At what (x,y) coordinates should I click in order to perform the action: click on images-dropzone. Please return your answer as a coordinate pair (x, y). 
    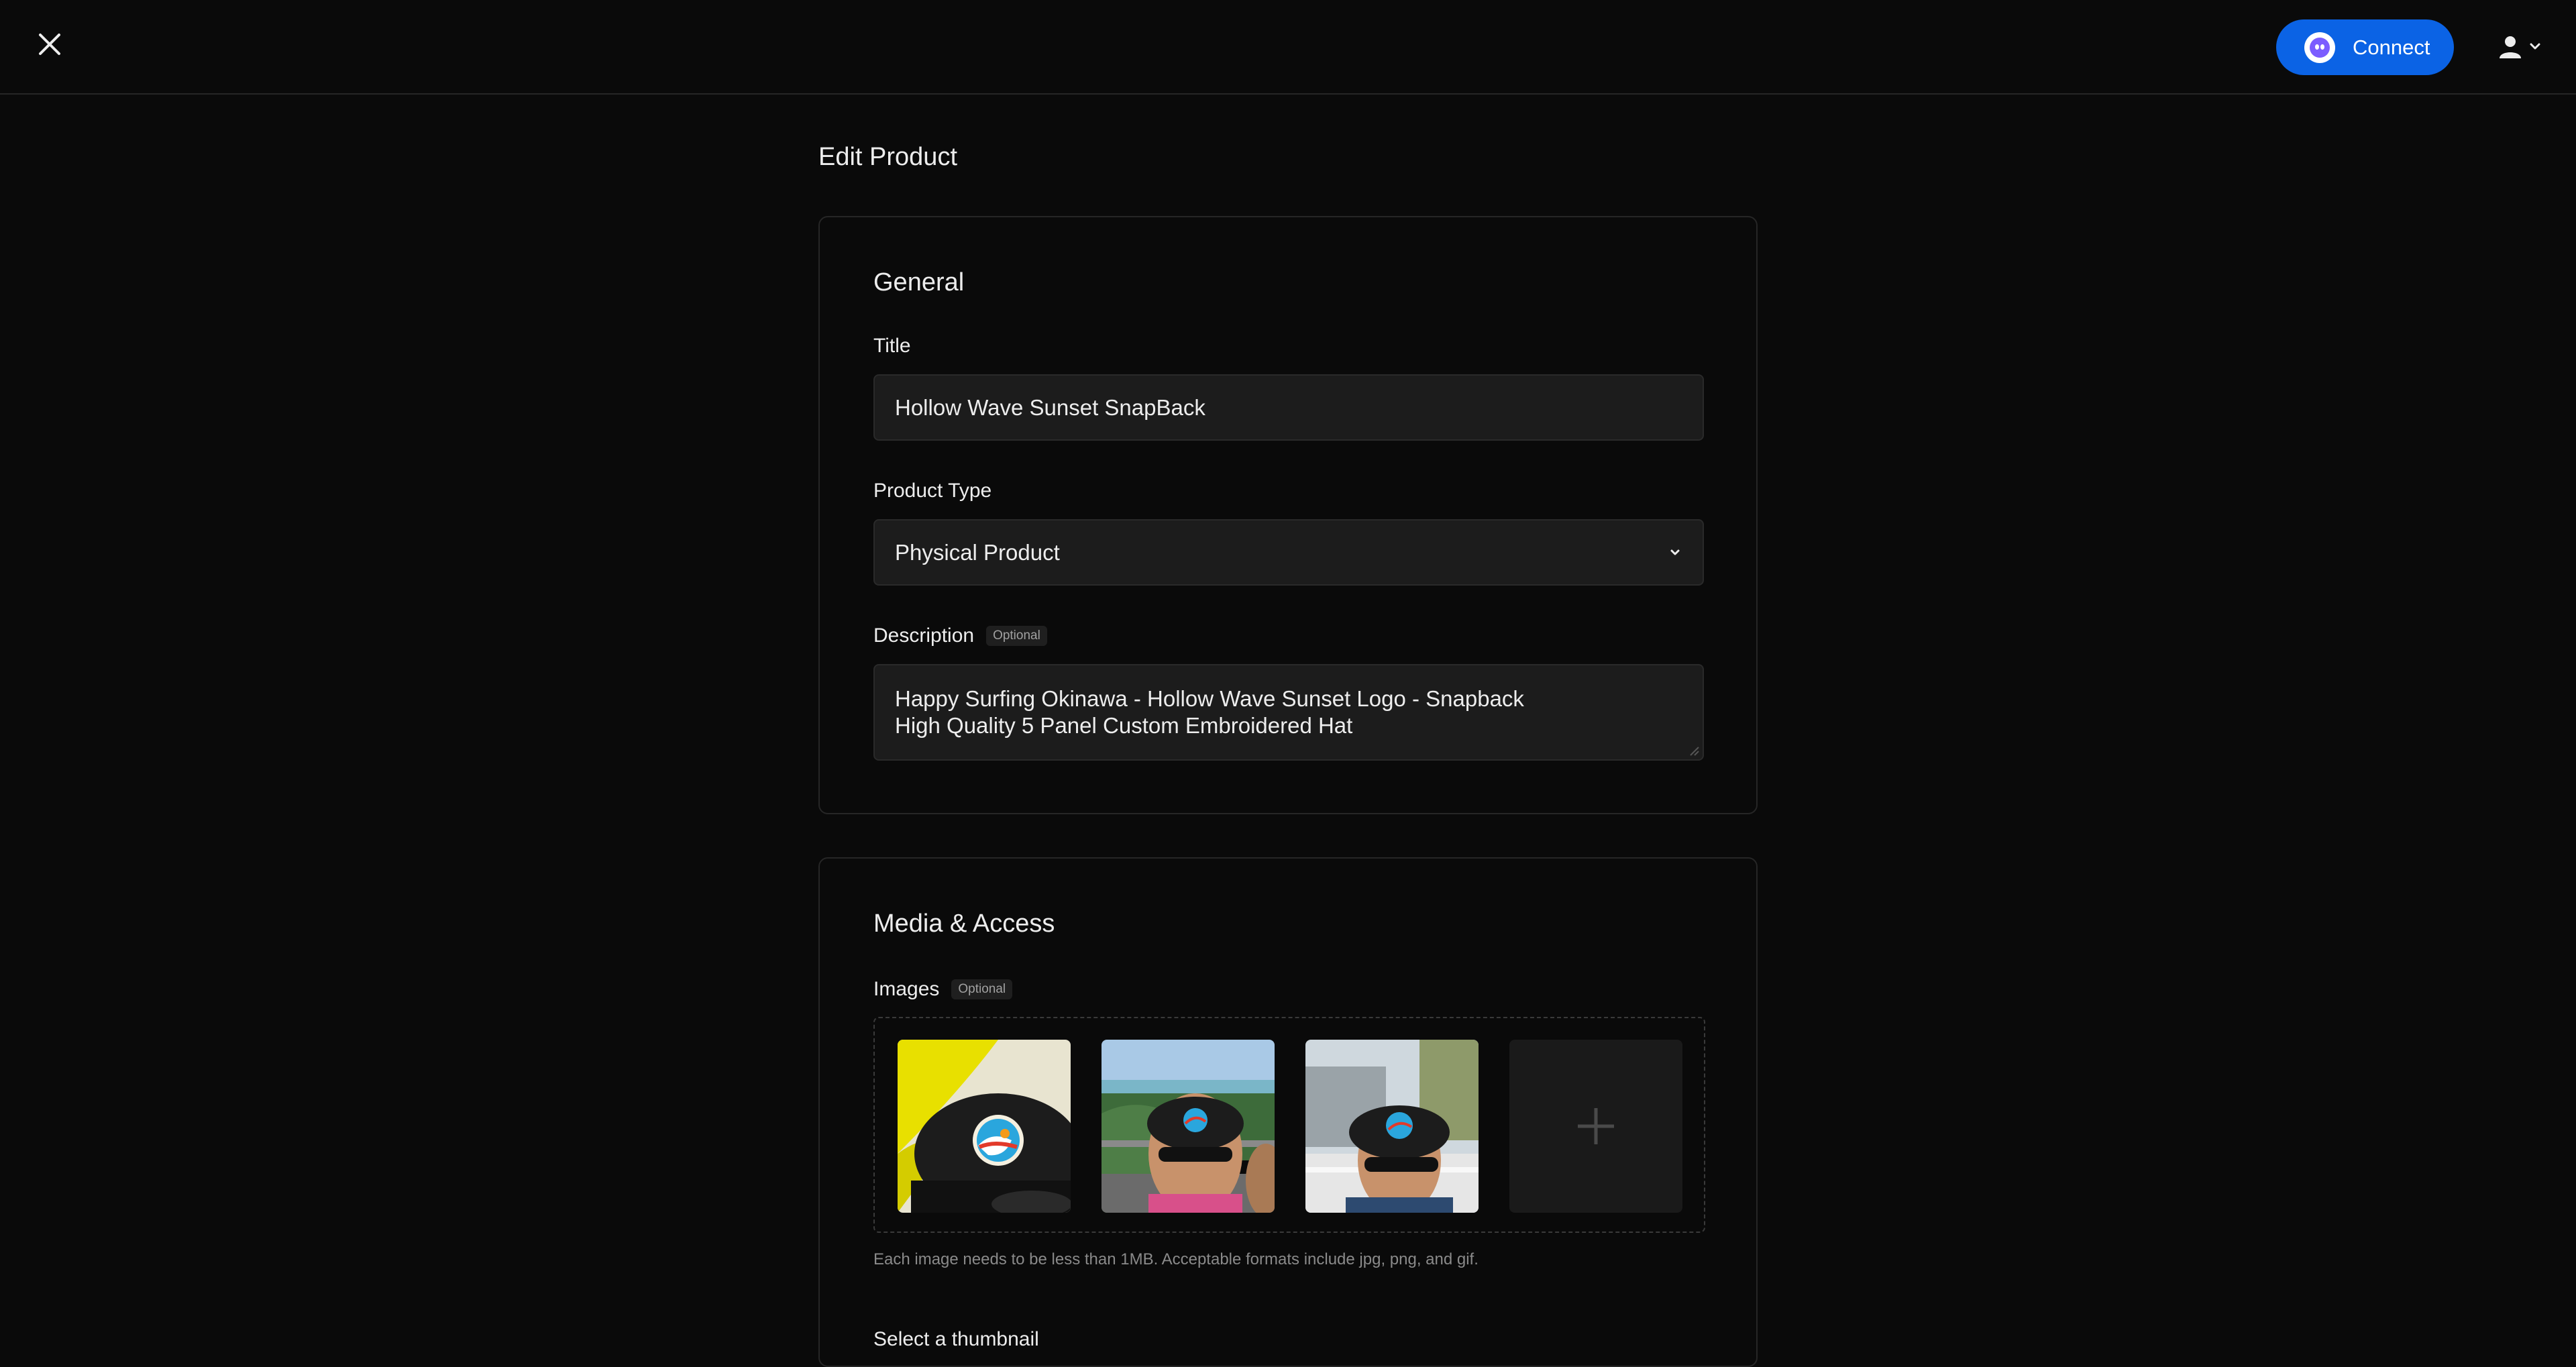
    Looking at the image, I should click on (1289, 1125).